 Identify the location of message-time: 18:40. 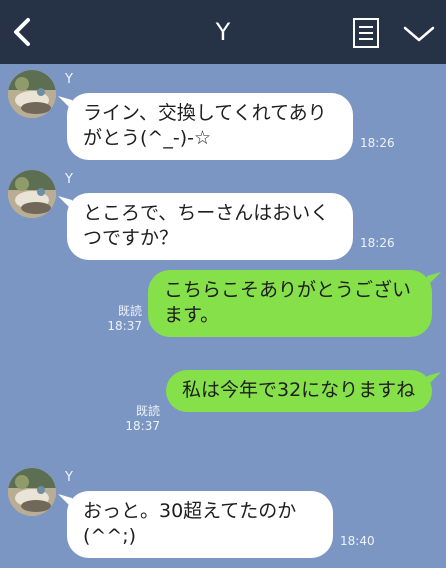
(357, 541).